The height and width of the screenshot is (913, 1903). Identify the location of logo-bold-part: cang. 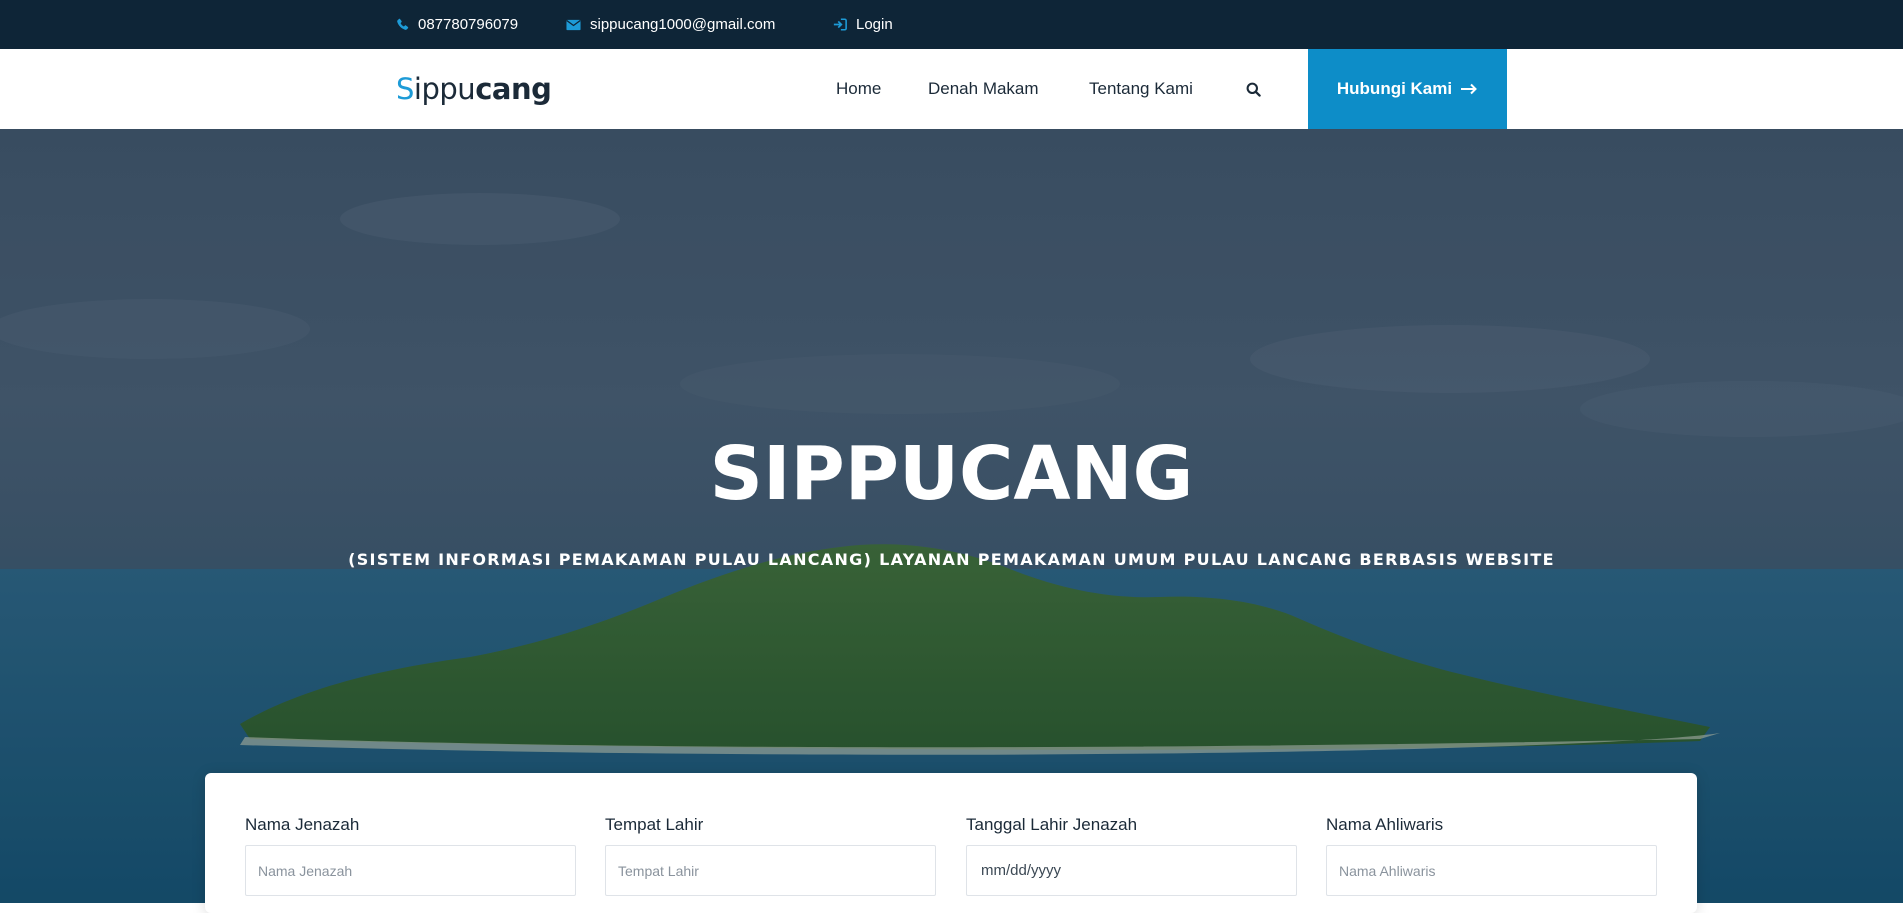
(513, 89).